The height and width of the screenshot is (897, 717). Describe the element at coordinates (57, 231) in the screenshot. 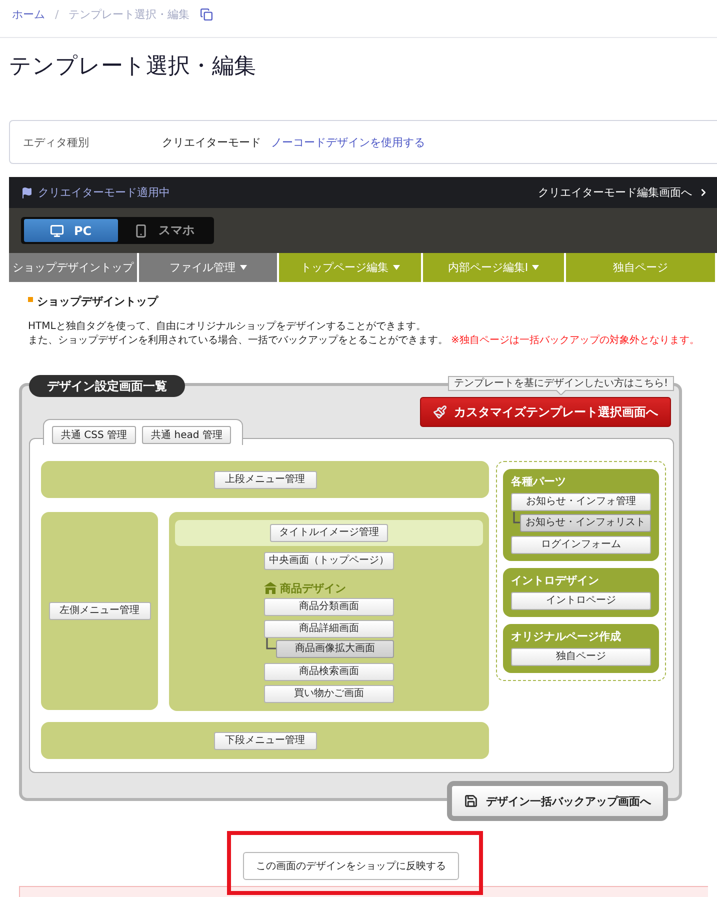

I see `monitor-icon` at that location.